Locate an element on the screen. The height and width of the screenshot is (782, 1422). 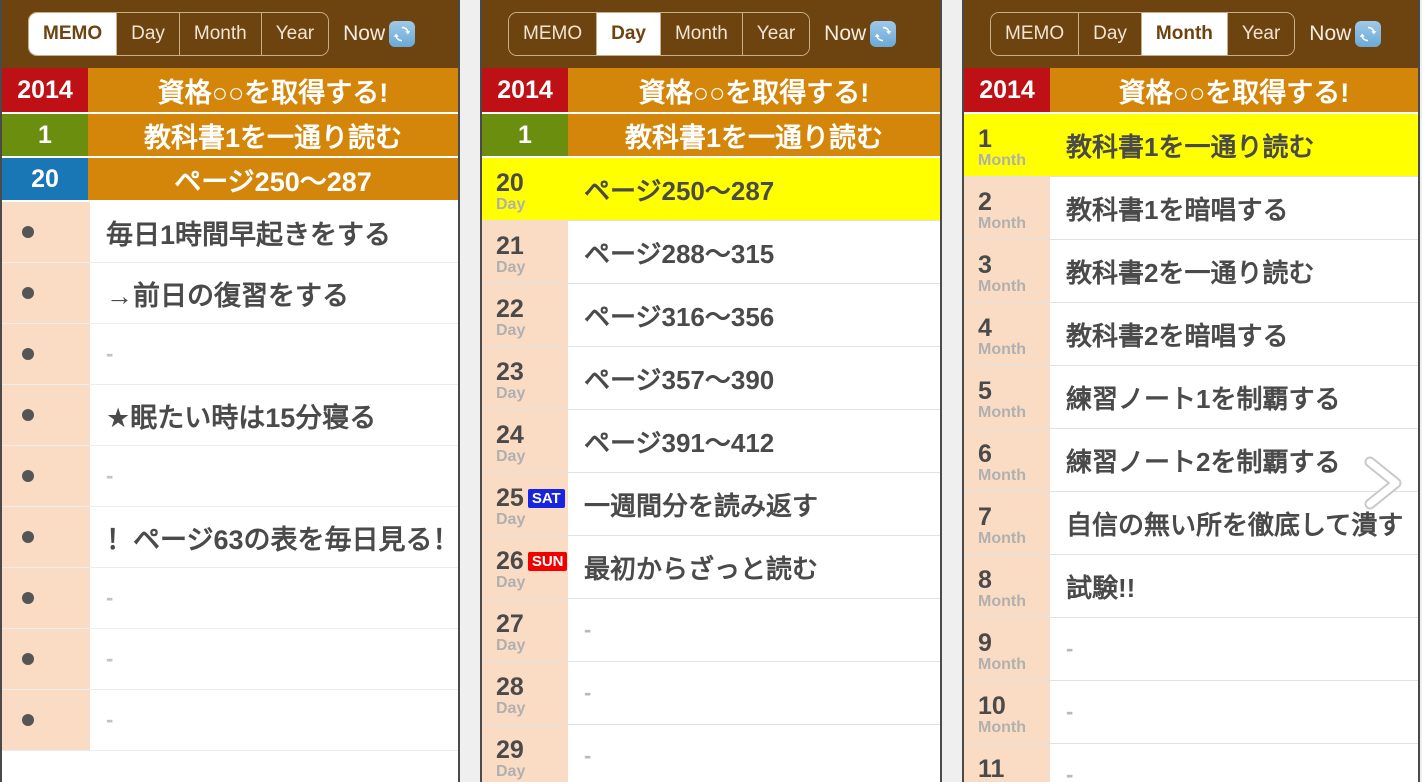
list-item: 5 Month 練習ノート1を制覇する is located at coordinates (1191, 397).